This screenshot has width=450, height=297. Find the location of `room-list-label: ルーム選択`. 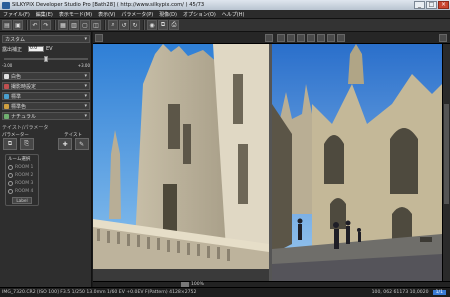

room-list-label: ルーム選択 is located at coordinates (19, 159).